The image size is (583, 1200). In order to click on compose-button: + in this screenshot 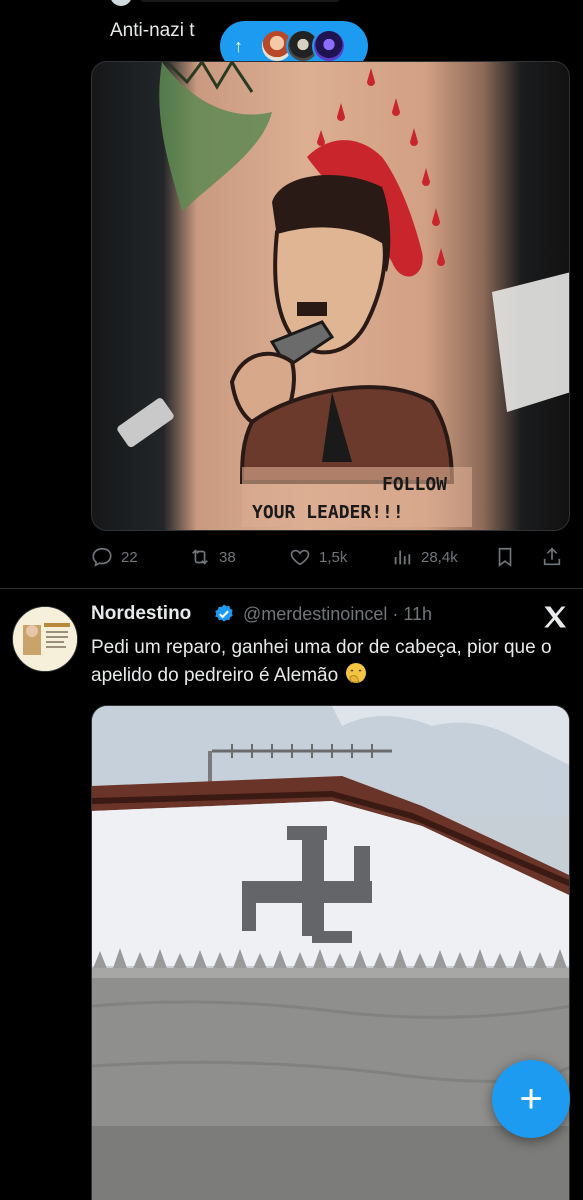, I will do `click(531, 1099)`.